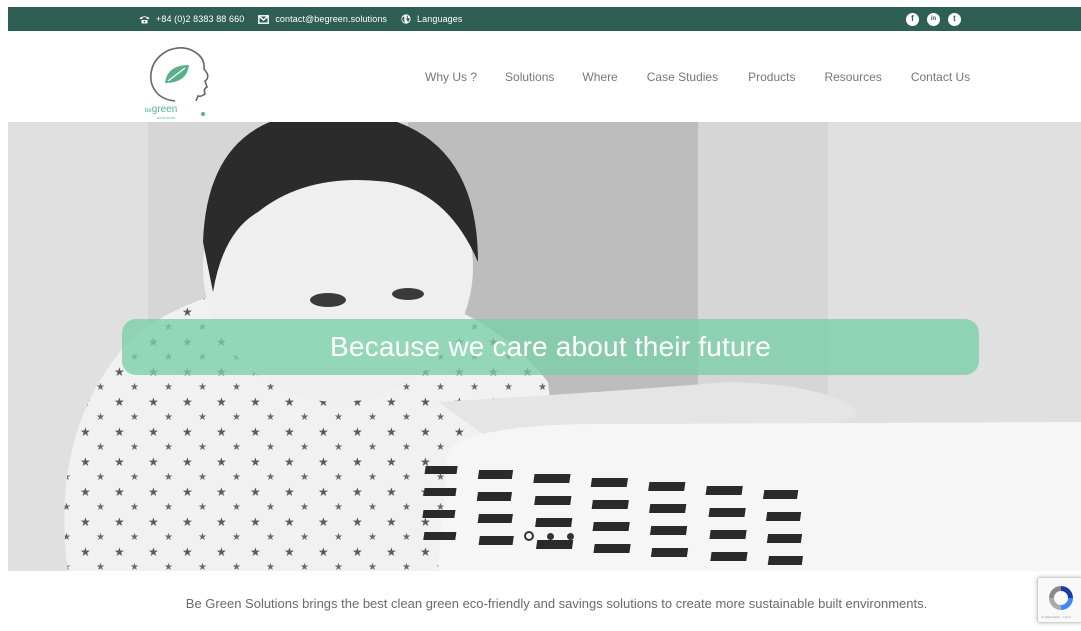 The image size is (1081, 631). Describe the element at coordinates (852, 77) in the screenshot. I see `nav-resources: Resources` at that location.